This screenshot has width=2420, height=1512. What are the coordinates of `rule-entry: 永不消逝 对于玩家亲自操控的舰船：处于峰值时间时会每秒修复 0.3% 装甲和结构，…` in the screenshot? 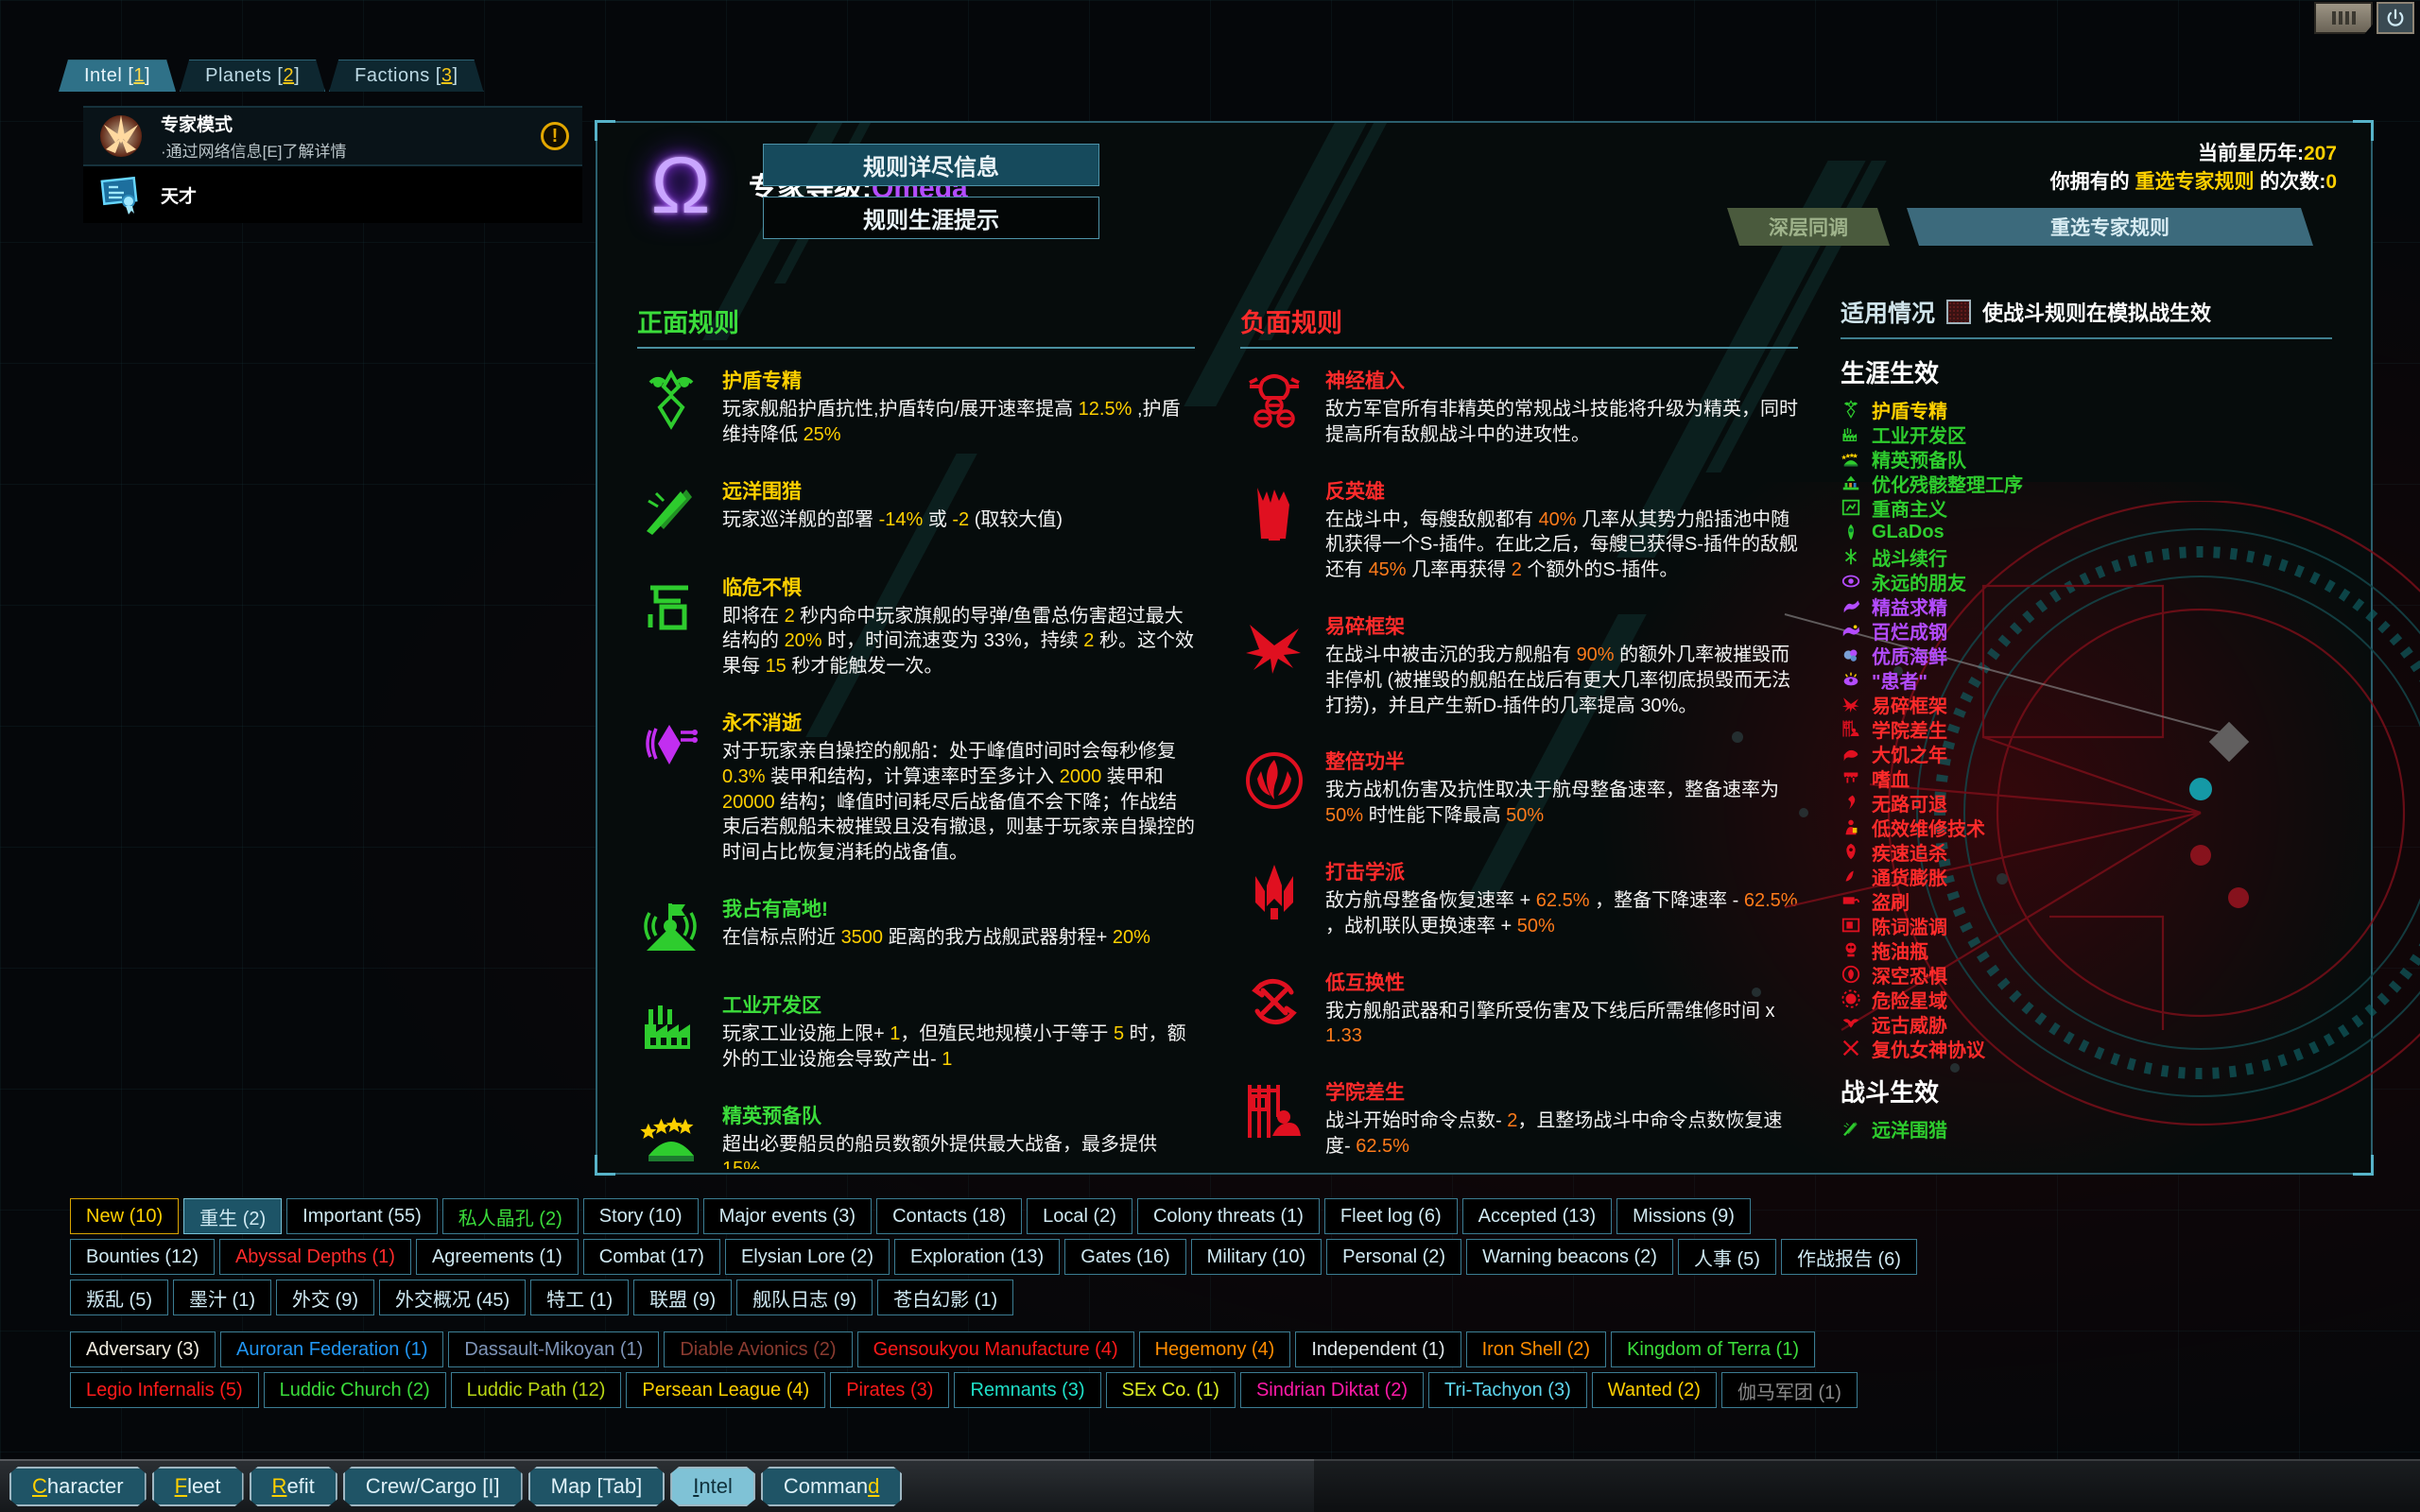 It's located at (916, 787).